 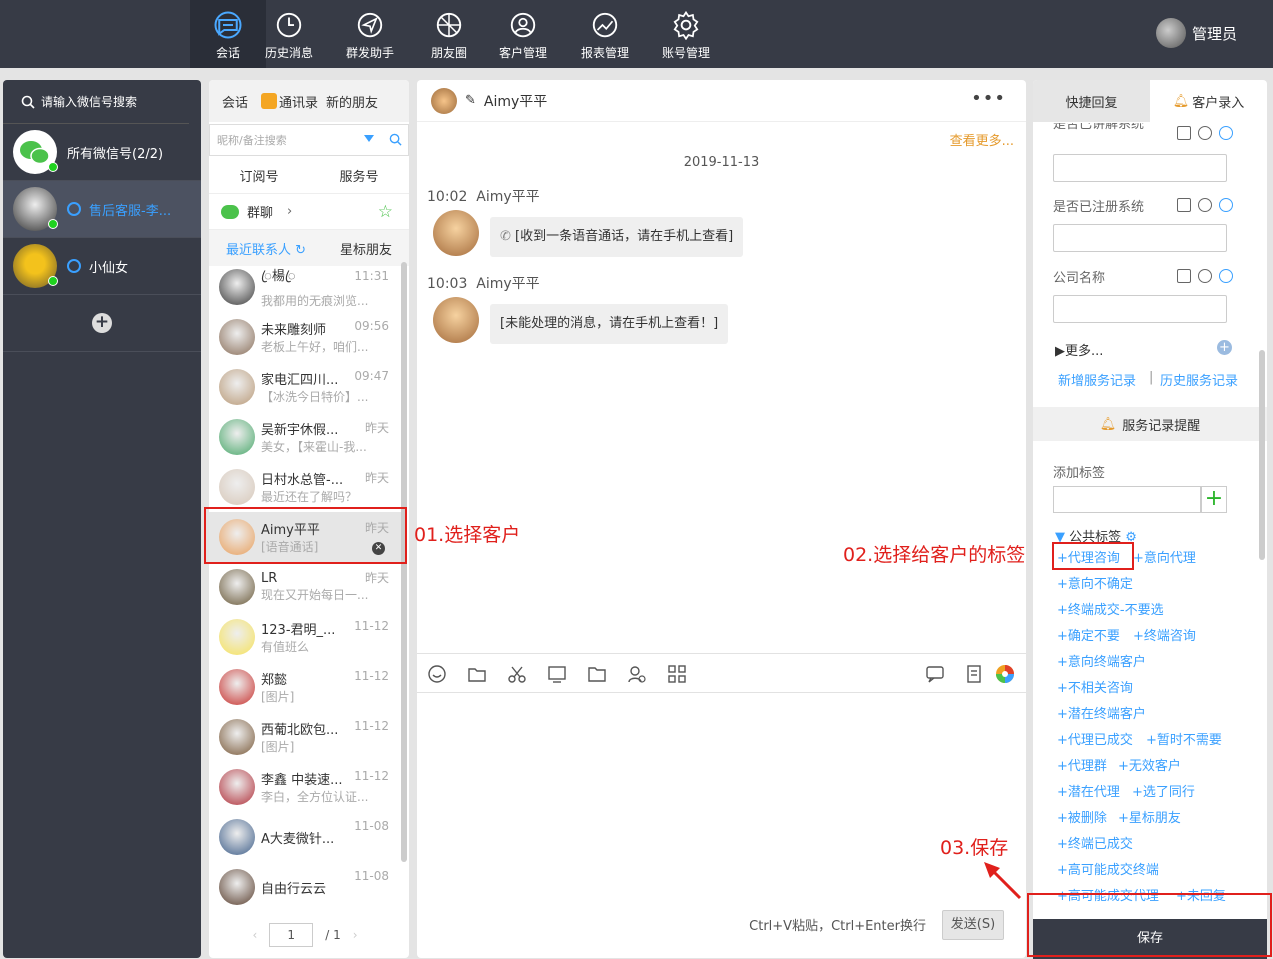 I want to click on conversation-item: ꦿ楊ꦿ 我都用的无痕浏览... 11:31, so click(x=305, y=287).